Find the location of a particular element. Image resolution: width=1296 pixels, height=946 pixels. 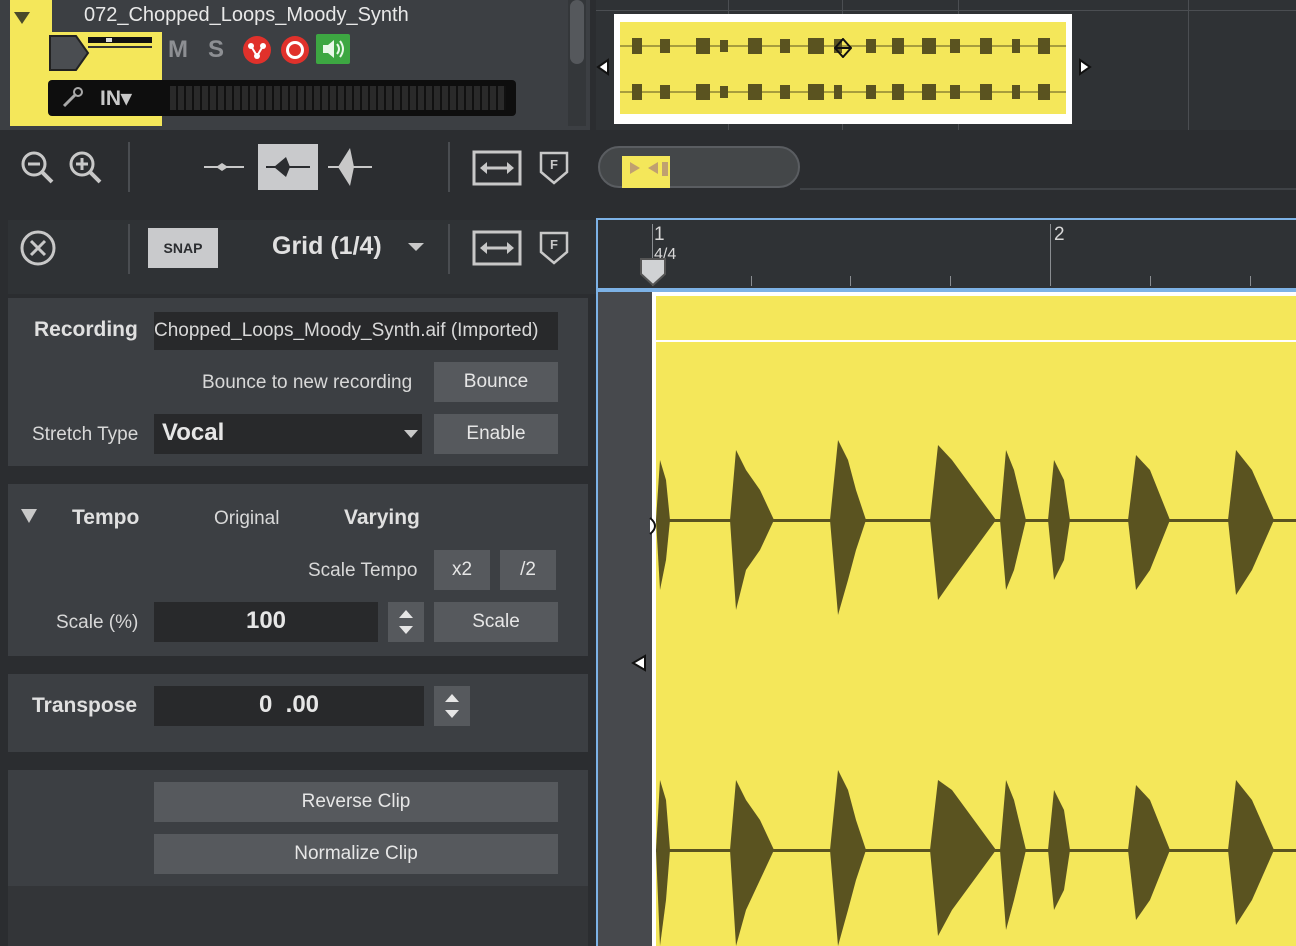

audio-track-icon is located at coordinates (100, 53).